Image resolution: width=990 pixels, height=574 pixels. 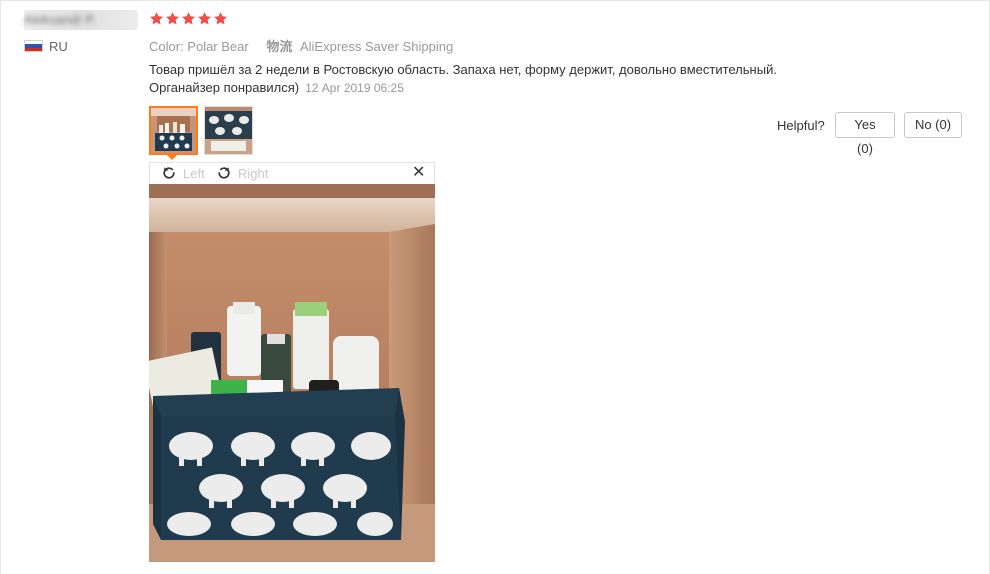 What do you see at coordinates (201, 130) in the screenshot?
I see `review-photo-thumbnails` at bounding box center [201, 130].